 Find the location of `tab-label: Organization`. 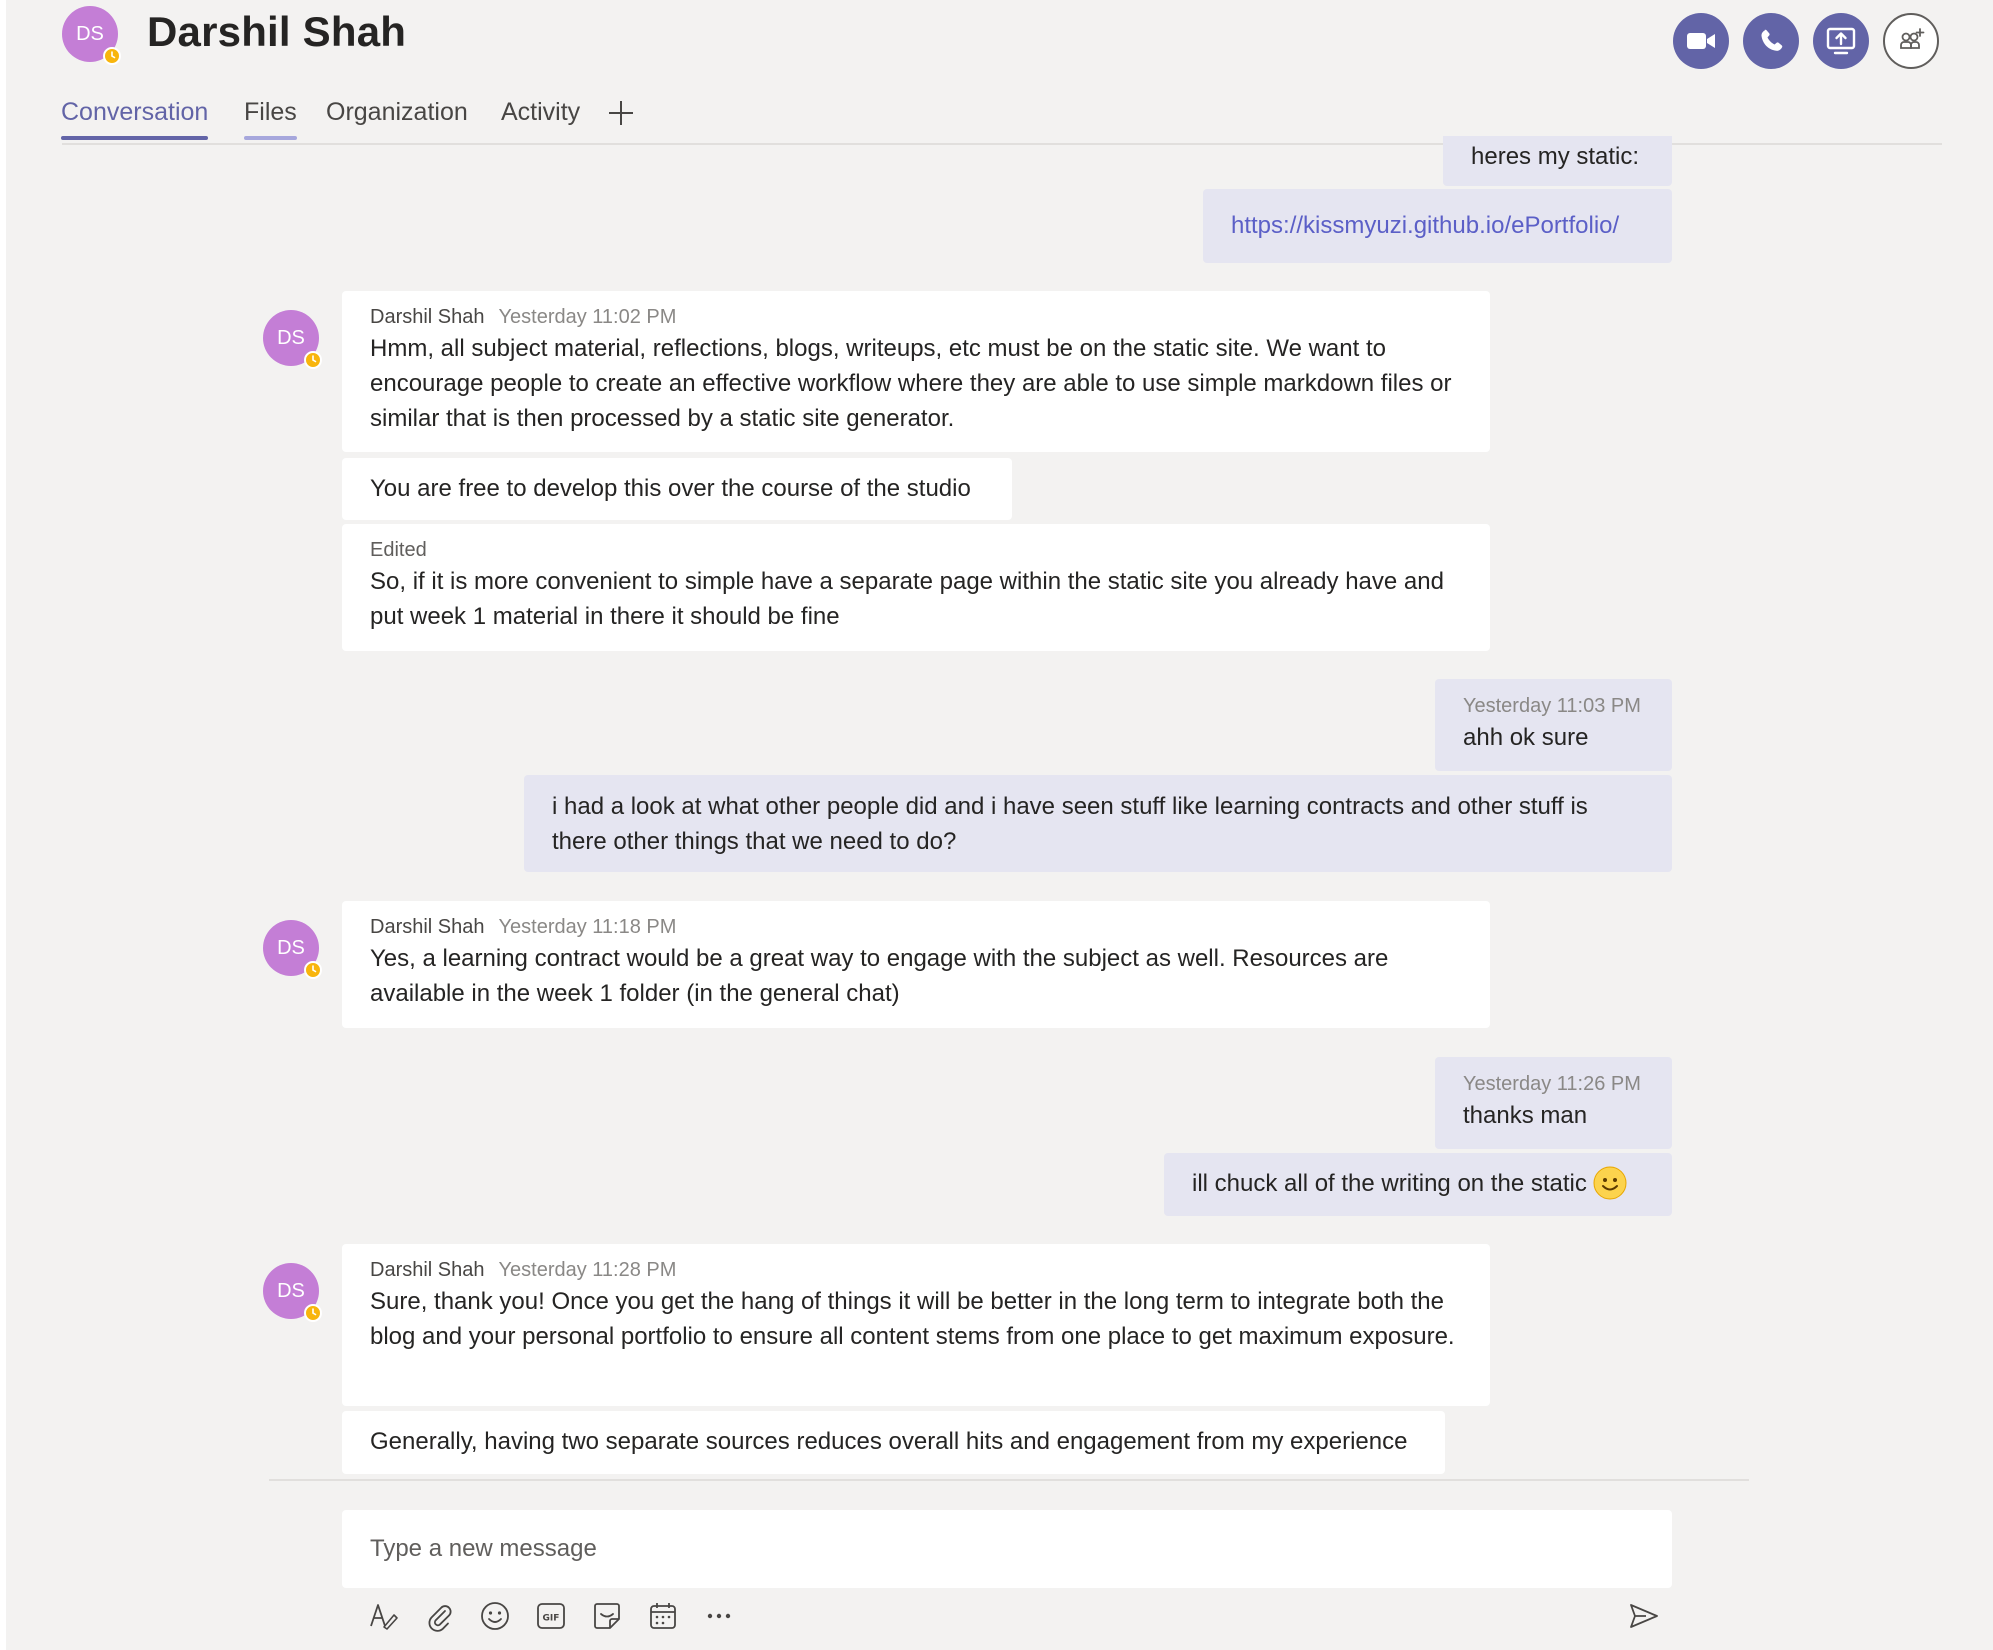

tab-label: Organization is located at coordinates (397, 112).